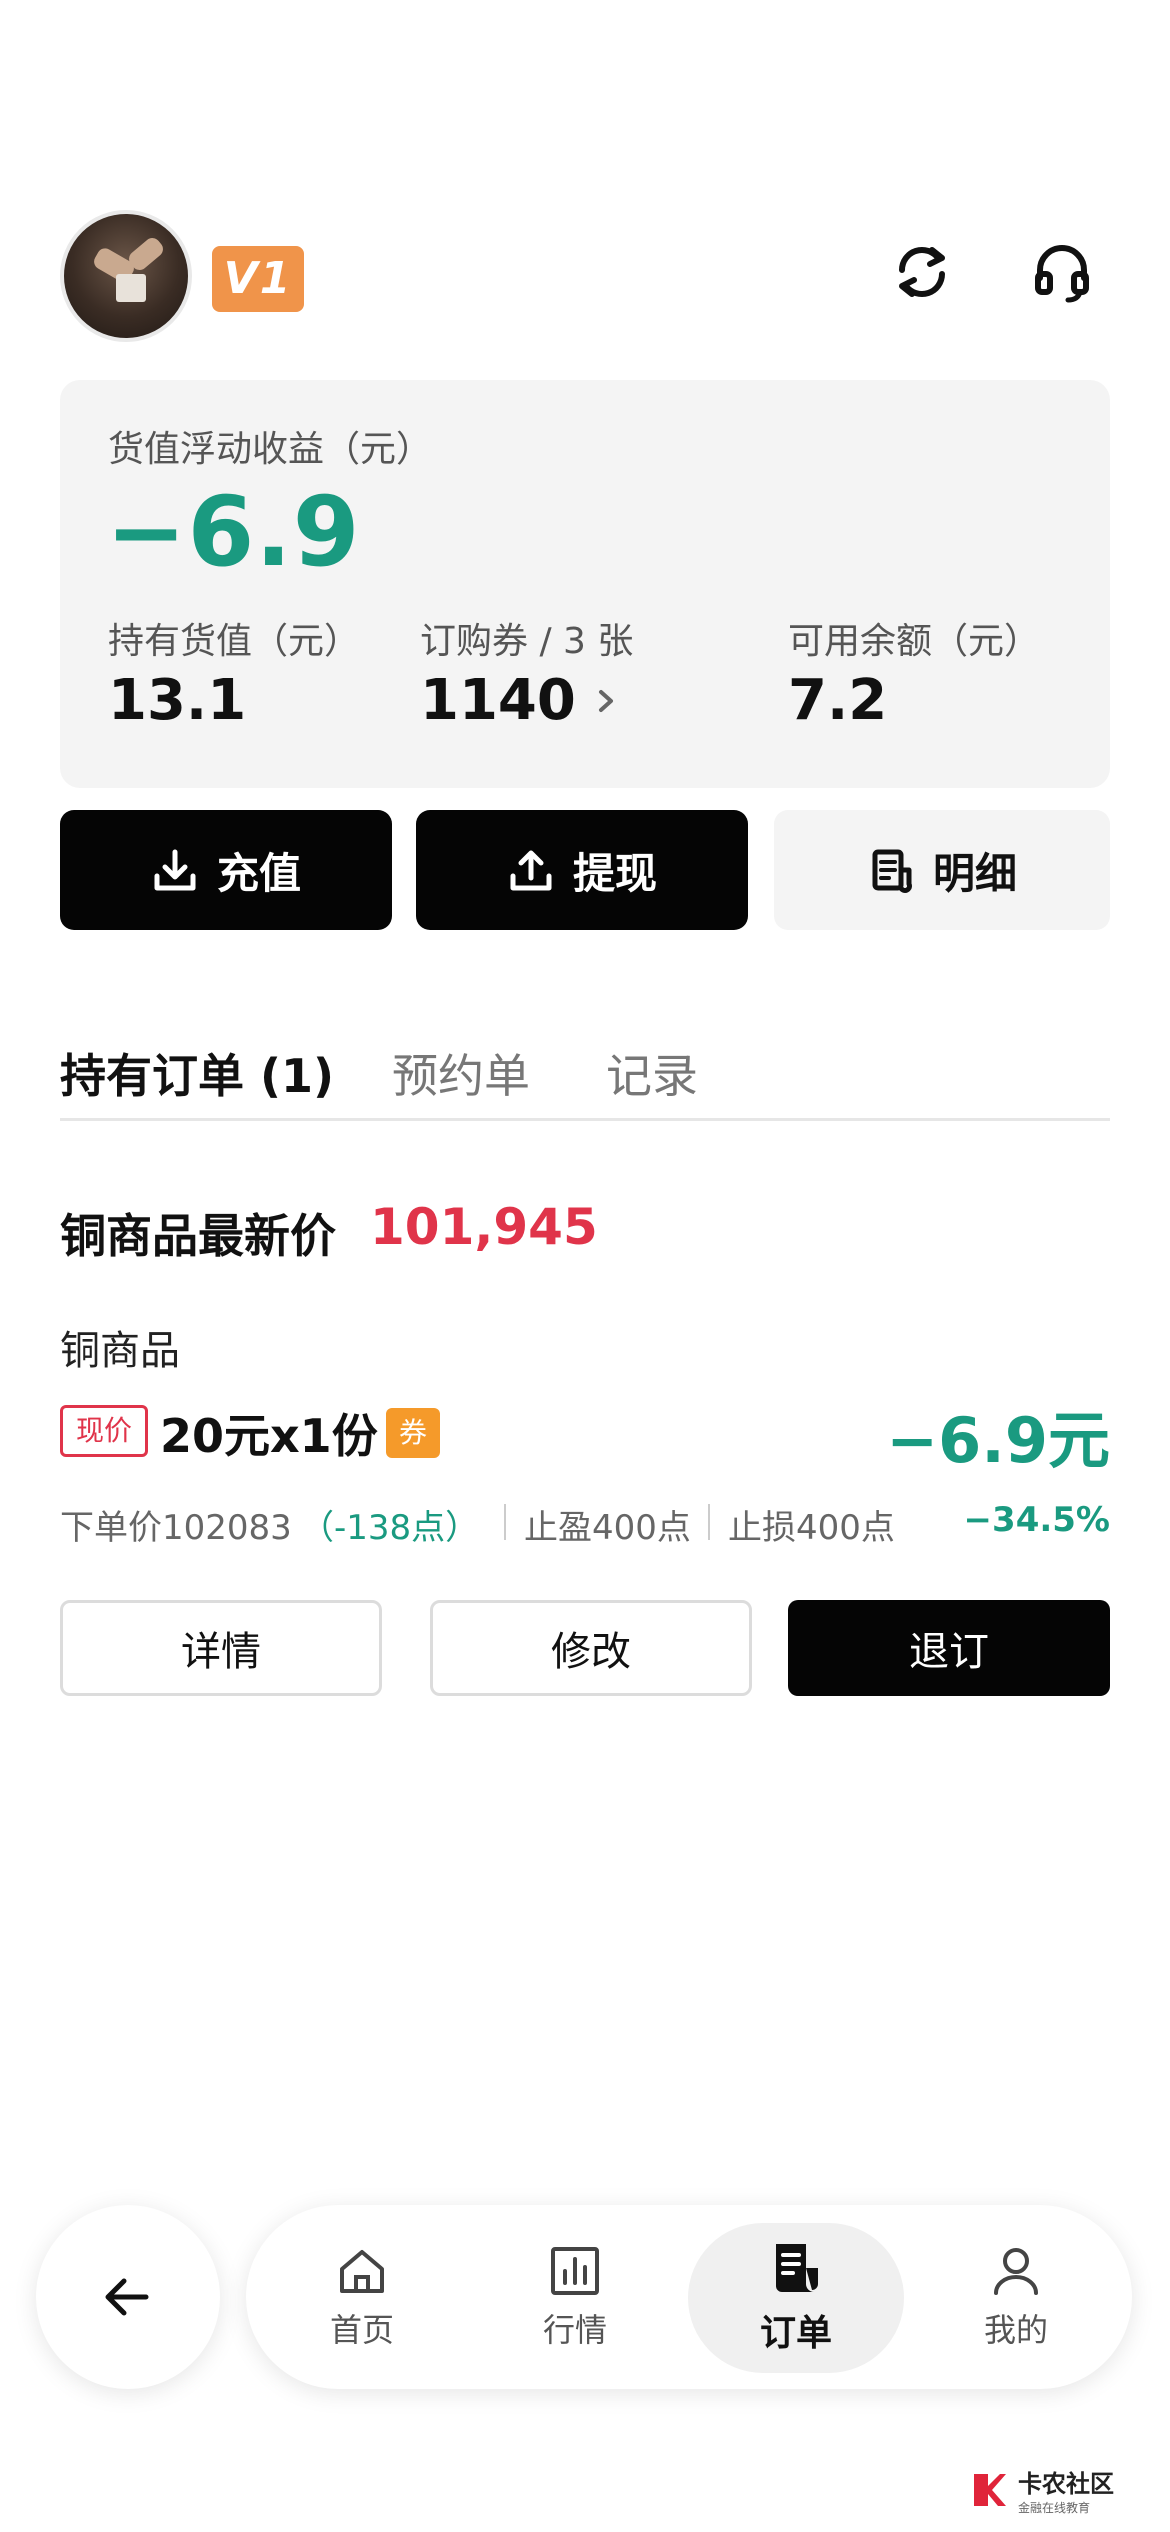 The image size is (1170, 2532). I want to click on download-icon, so click(175, 870).